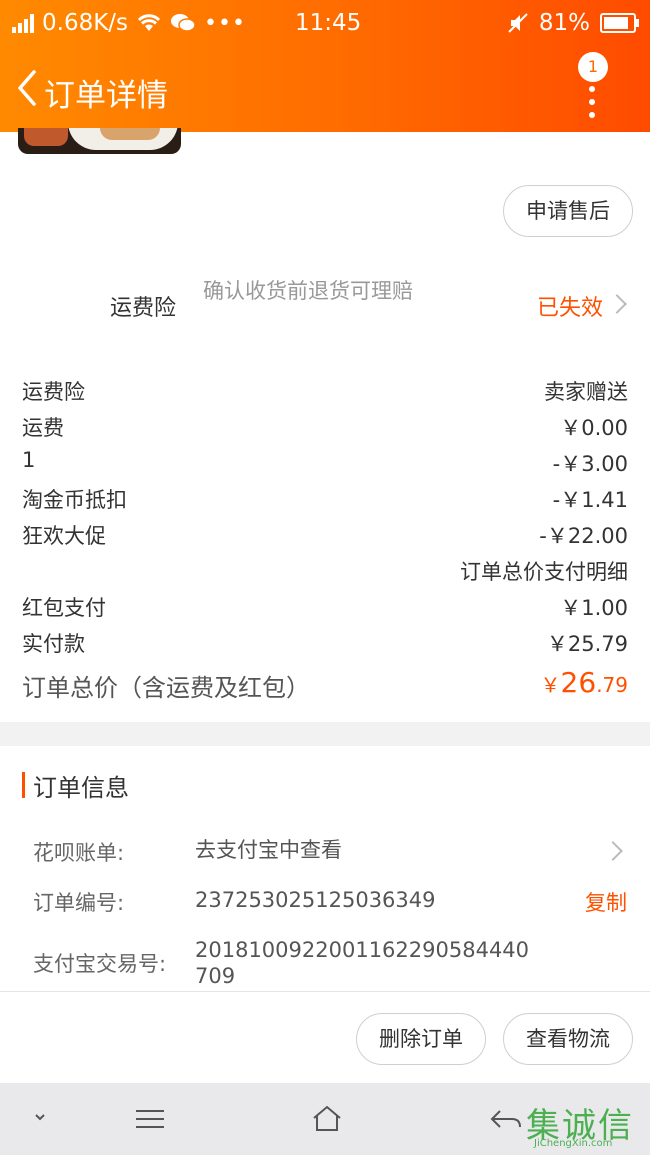 This screenshot has width=650, height=1155. Describe the element at coordinates (584, 682) in the screenshot. I see `order-total-amount: ￥26.79` at that location.